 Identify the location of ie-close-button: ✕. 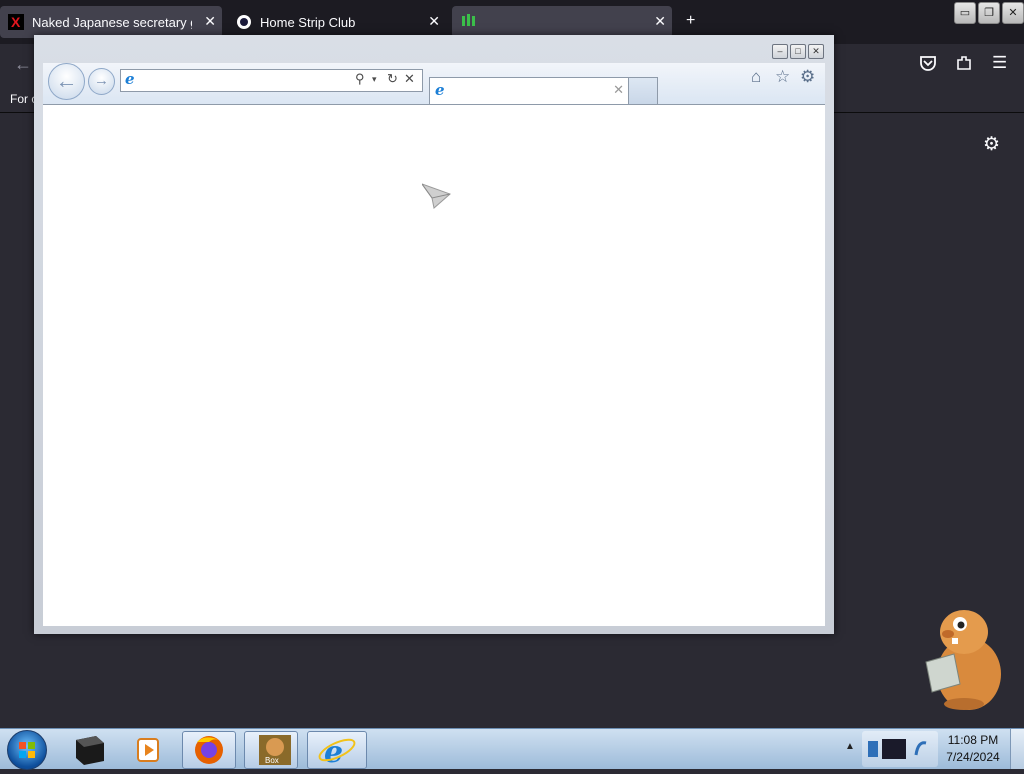
(816, 51).